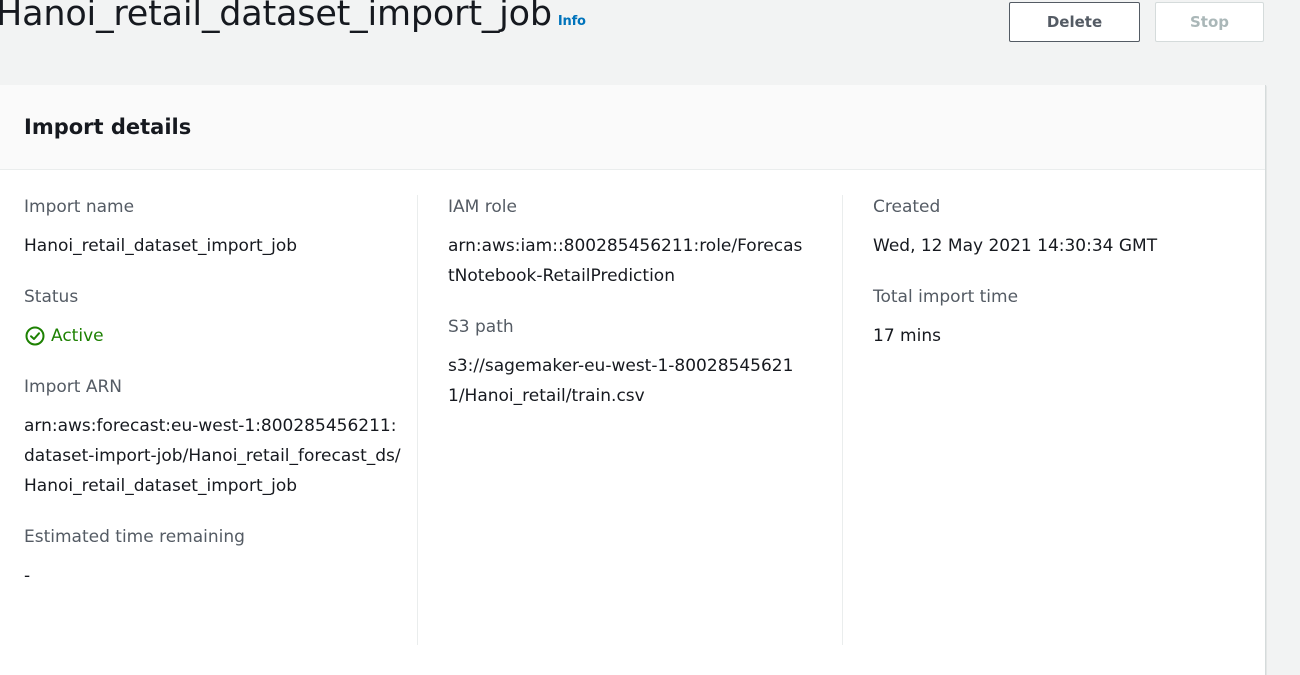 The height and width of the screenshot is (675, 1300). What do you see at coordinates (51, 297) in the screenshot?
I see `field-label: Status` at bounding box center [51, 297].